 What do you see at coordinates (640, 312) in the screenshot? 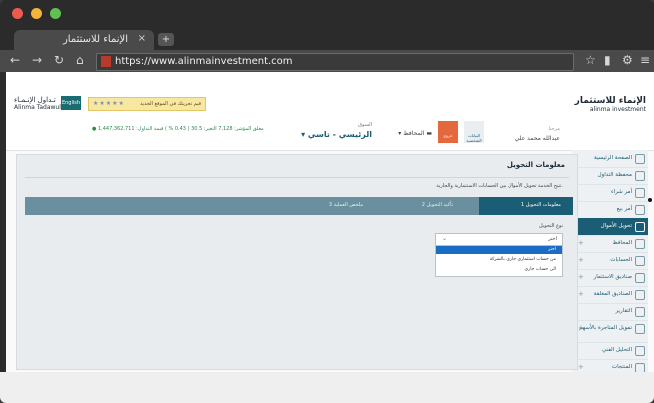
I see `report-icon` at bounding box center [640, 312].